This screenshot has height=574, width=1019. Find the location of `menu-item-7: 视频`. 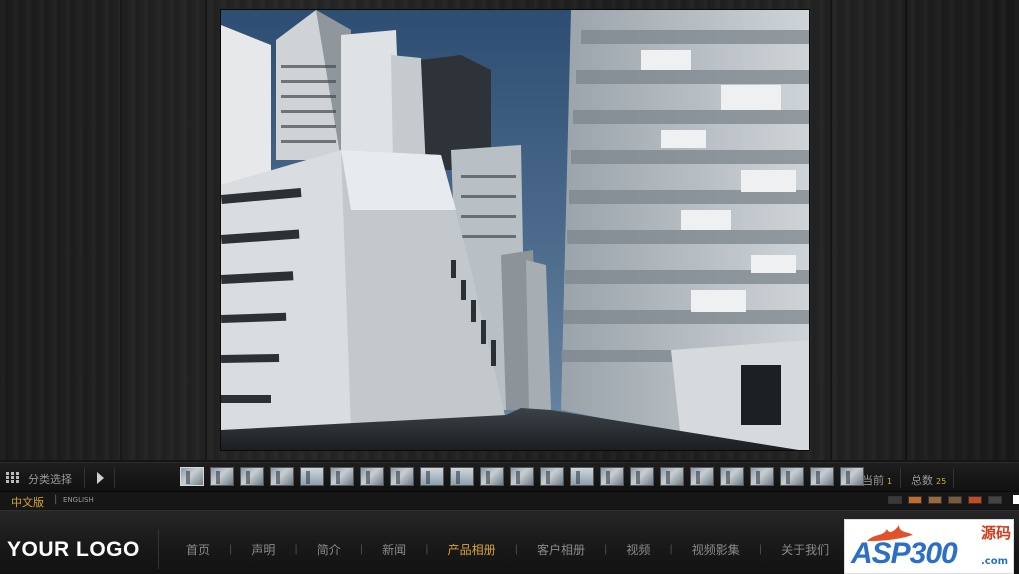

menu-item-7: 视频 is located at coordinates (638, 549).